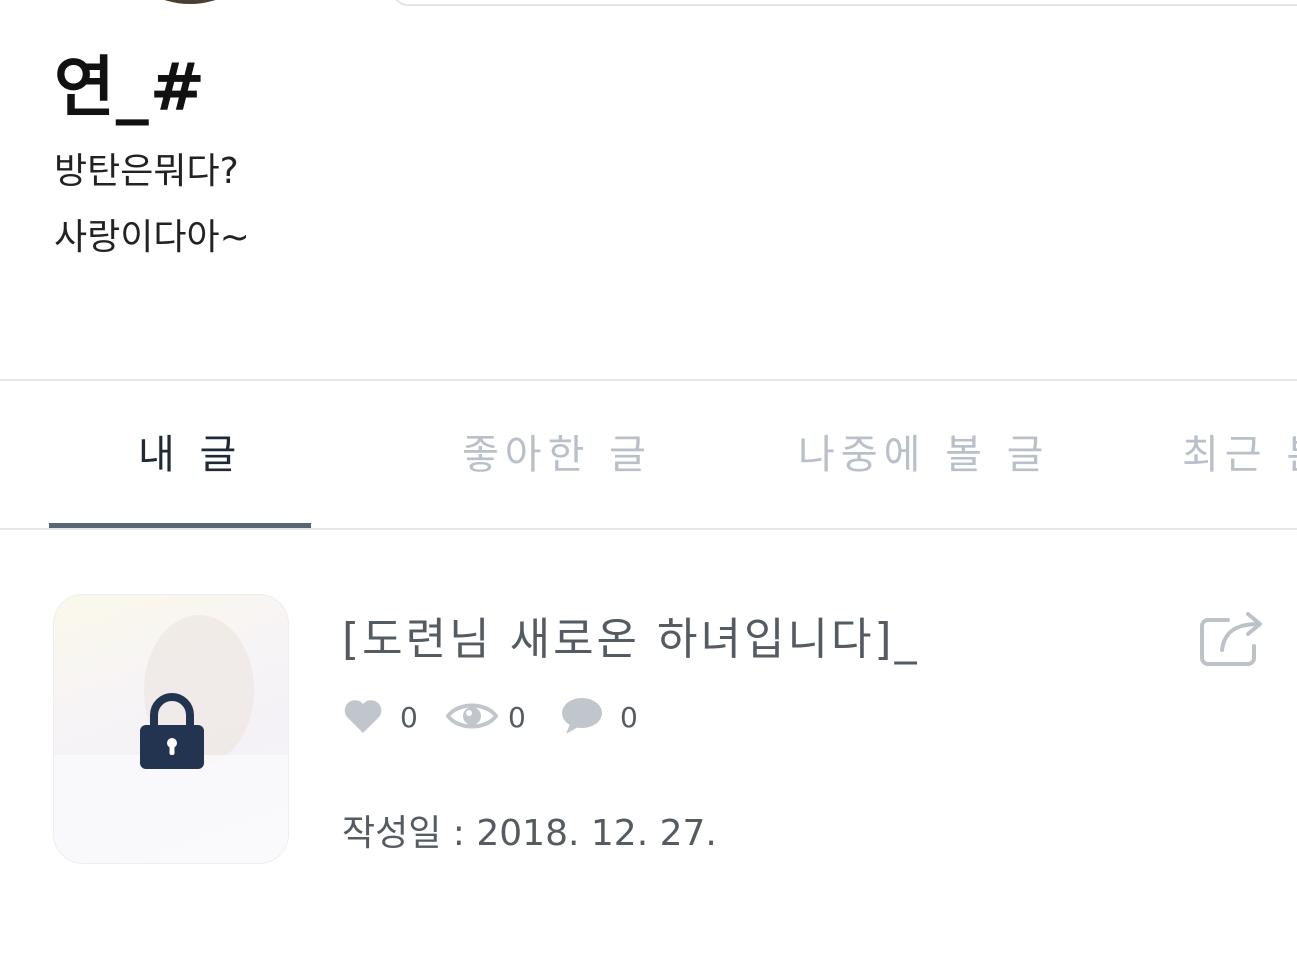 The height and width of the screenshot is (973, 1297). Describe the element at coordinates (582, 716) in the screenshot. I see `comment-icon` at that location.